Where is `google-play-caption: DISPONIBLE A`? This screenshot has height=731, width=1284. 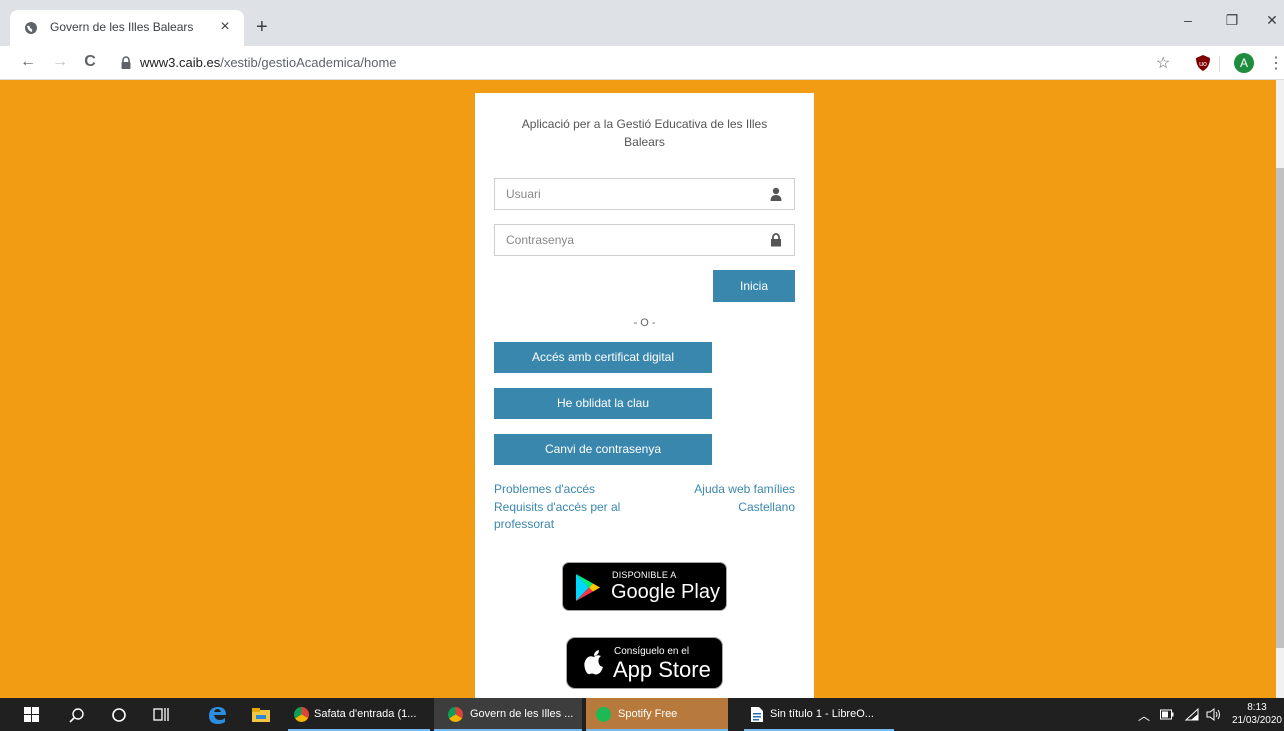 google-play-caption: DISPONIBLE A is located at coordinates (644, 575).